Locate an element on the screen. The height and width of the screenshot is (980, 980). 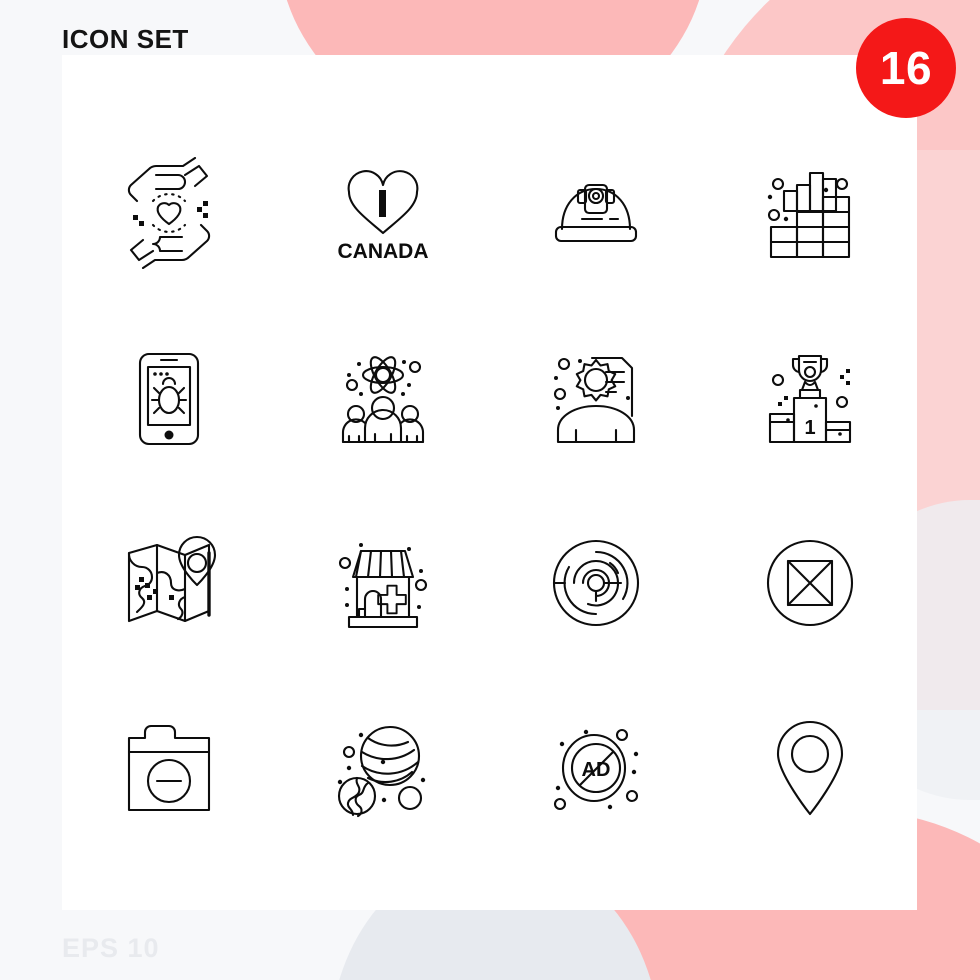
icon-cell-planets is located at coordinates (383, 767).